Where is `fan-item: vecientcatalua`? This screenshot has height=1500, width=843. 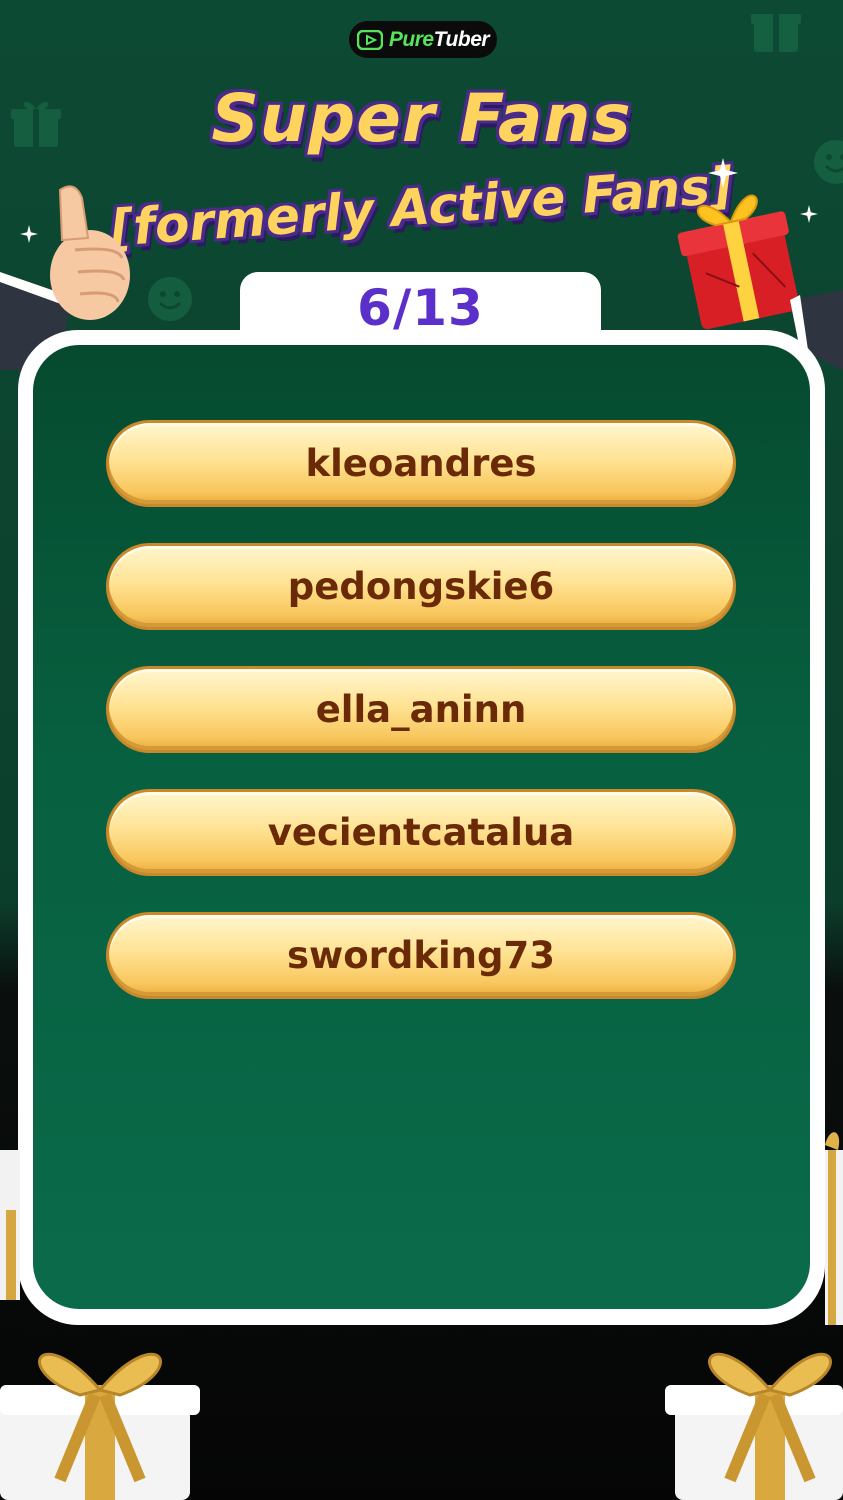 fan-item: vecientcatalua is located at coordinates (421, 832).